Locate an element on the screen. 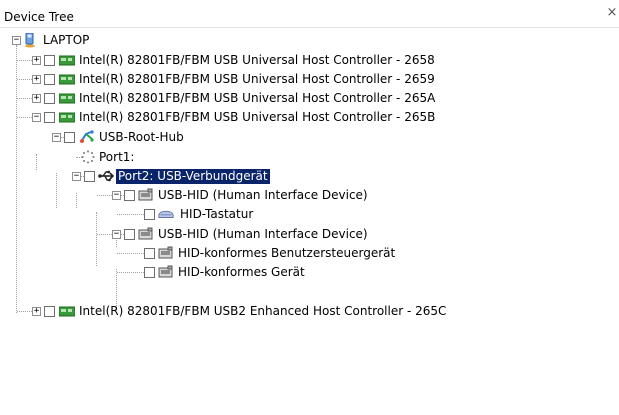 This screenshot has height=415, width=619. tree-node-label: USB-Root-Hub is located at coordinates (141, 137).